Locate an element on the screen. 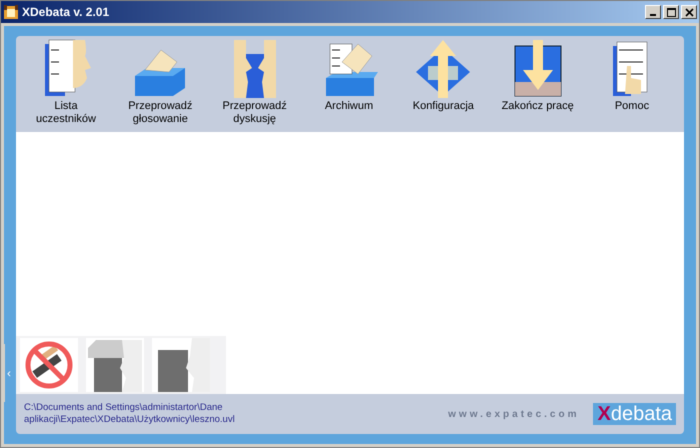 The height and width of the screenshot is (448, 700). toolbar-button: Przeprowadź dyskusję is located at coordinates (254, 82).